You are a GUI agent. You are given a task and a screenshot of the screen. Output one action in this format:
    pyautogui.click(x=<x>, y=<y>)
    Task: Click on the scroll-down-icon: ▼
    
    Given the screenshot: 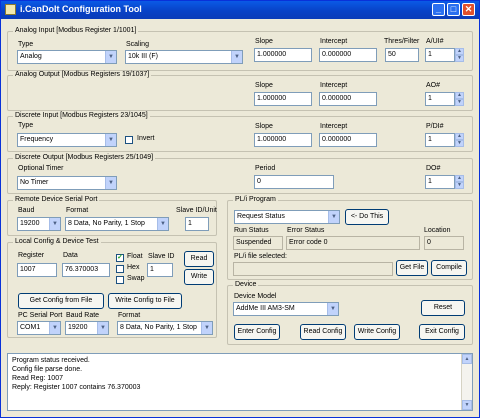 What is the action you would take?
    pyautogui.click(x=467, y=405)
    